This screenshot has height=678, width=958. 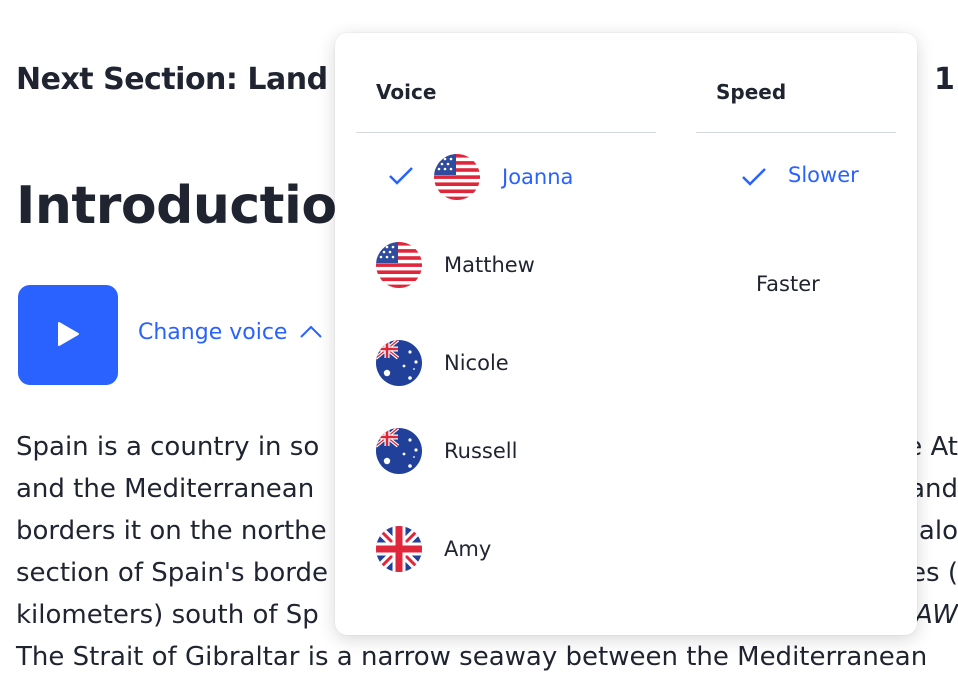 What do you see at coordinates (538, 177) in the screenshot?
I see `voice-name: Joanna` at bounding box center [538, 177].